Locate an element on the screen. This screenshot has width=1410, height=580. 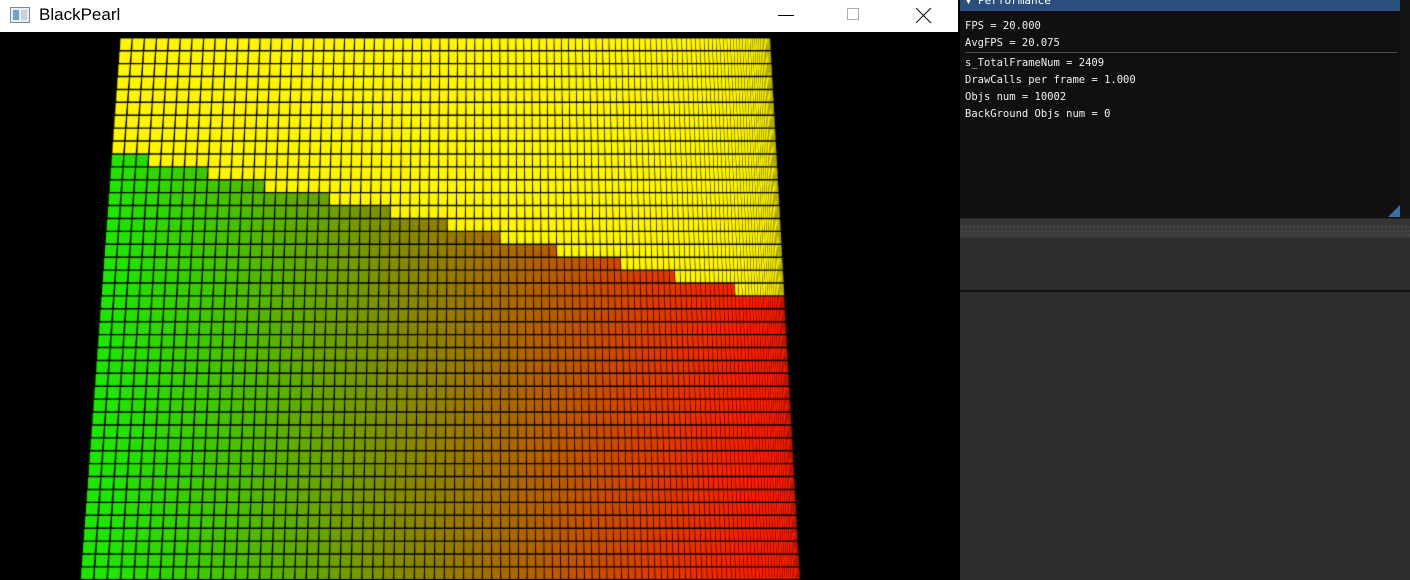
scrollbar is located at coordinates (1405, 109).